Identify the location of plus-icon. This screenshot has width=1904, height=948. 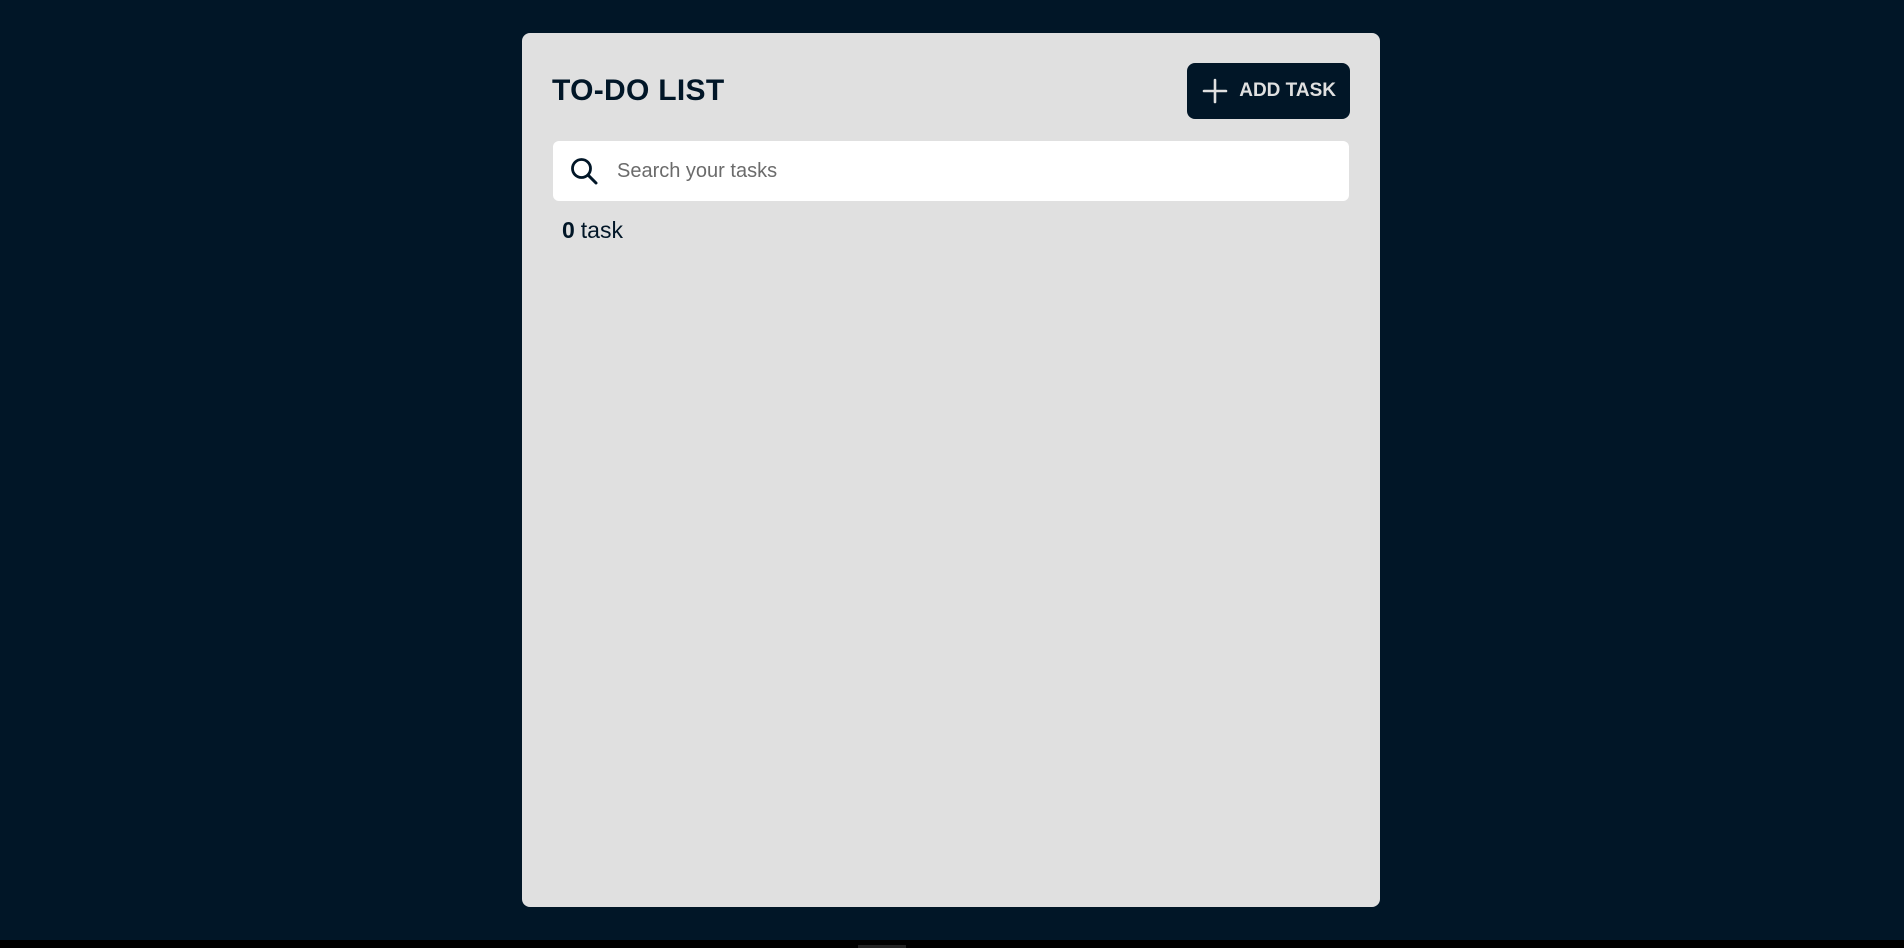
(1215, 91).